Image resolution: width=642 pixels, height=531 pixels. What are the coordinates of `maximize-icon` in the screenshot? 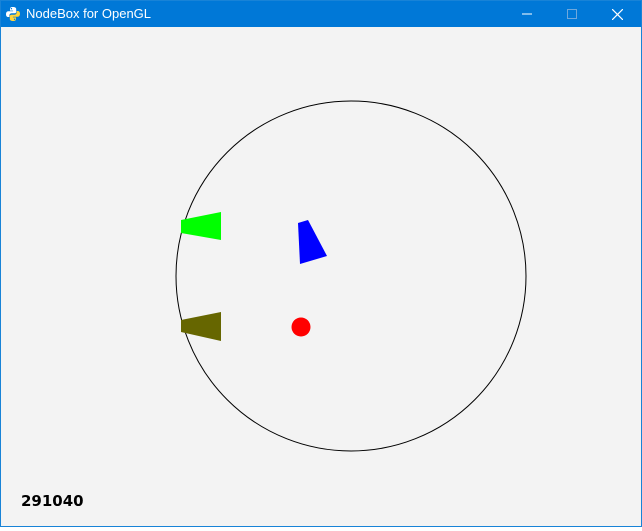 It's located at (571, 14).